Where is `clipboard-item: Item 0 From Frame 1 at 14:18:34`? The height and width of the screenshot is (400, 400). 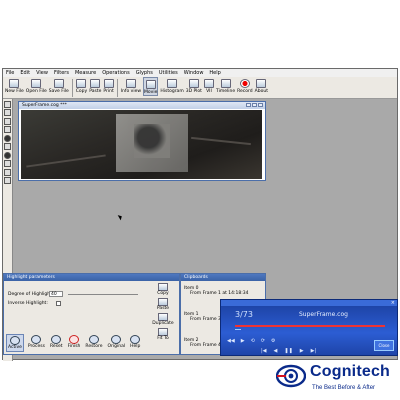 clipboard-item: Item 0 From Frame 1 at 14:18:34 is located at coordinates (216, 291).